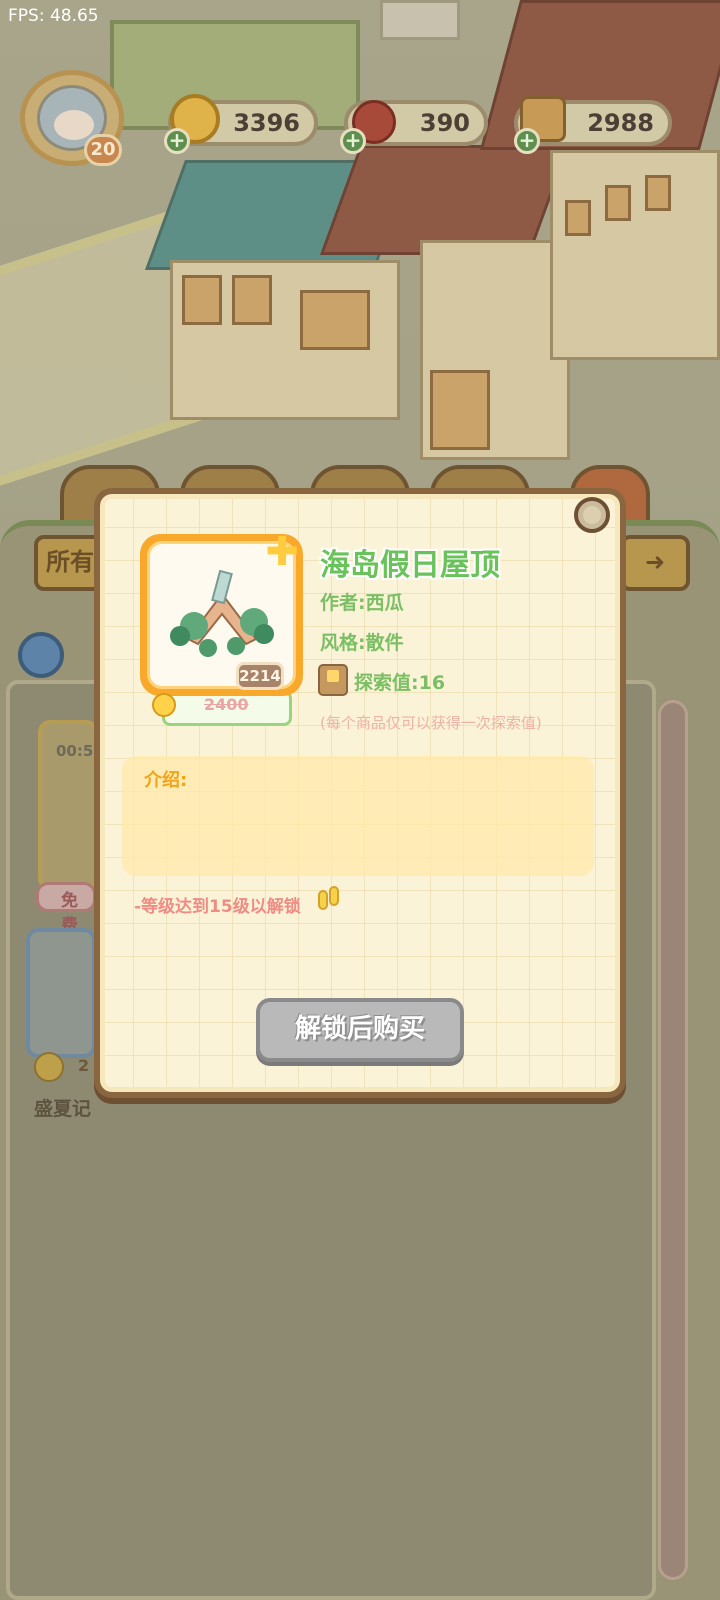 The image size is (720, 1600). Describe the element at coordinates (384, 603) in the screenshot. I see `author-value: 西瓜` at that location.